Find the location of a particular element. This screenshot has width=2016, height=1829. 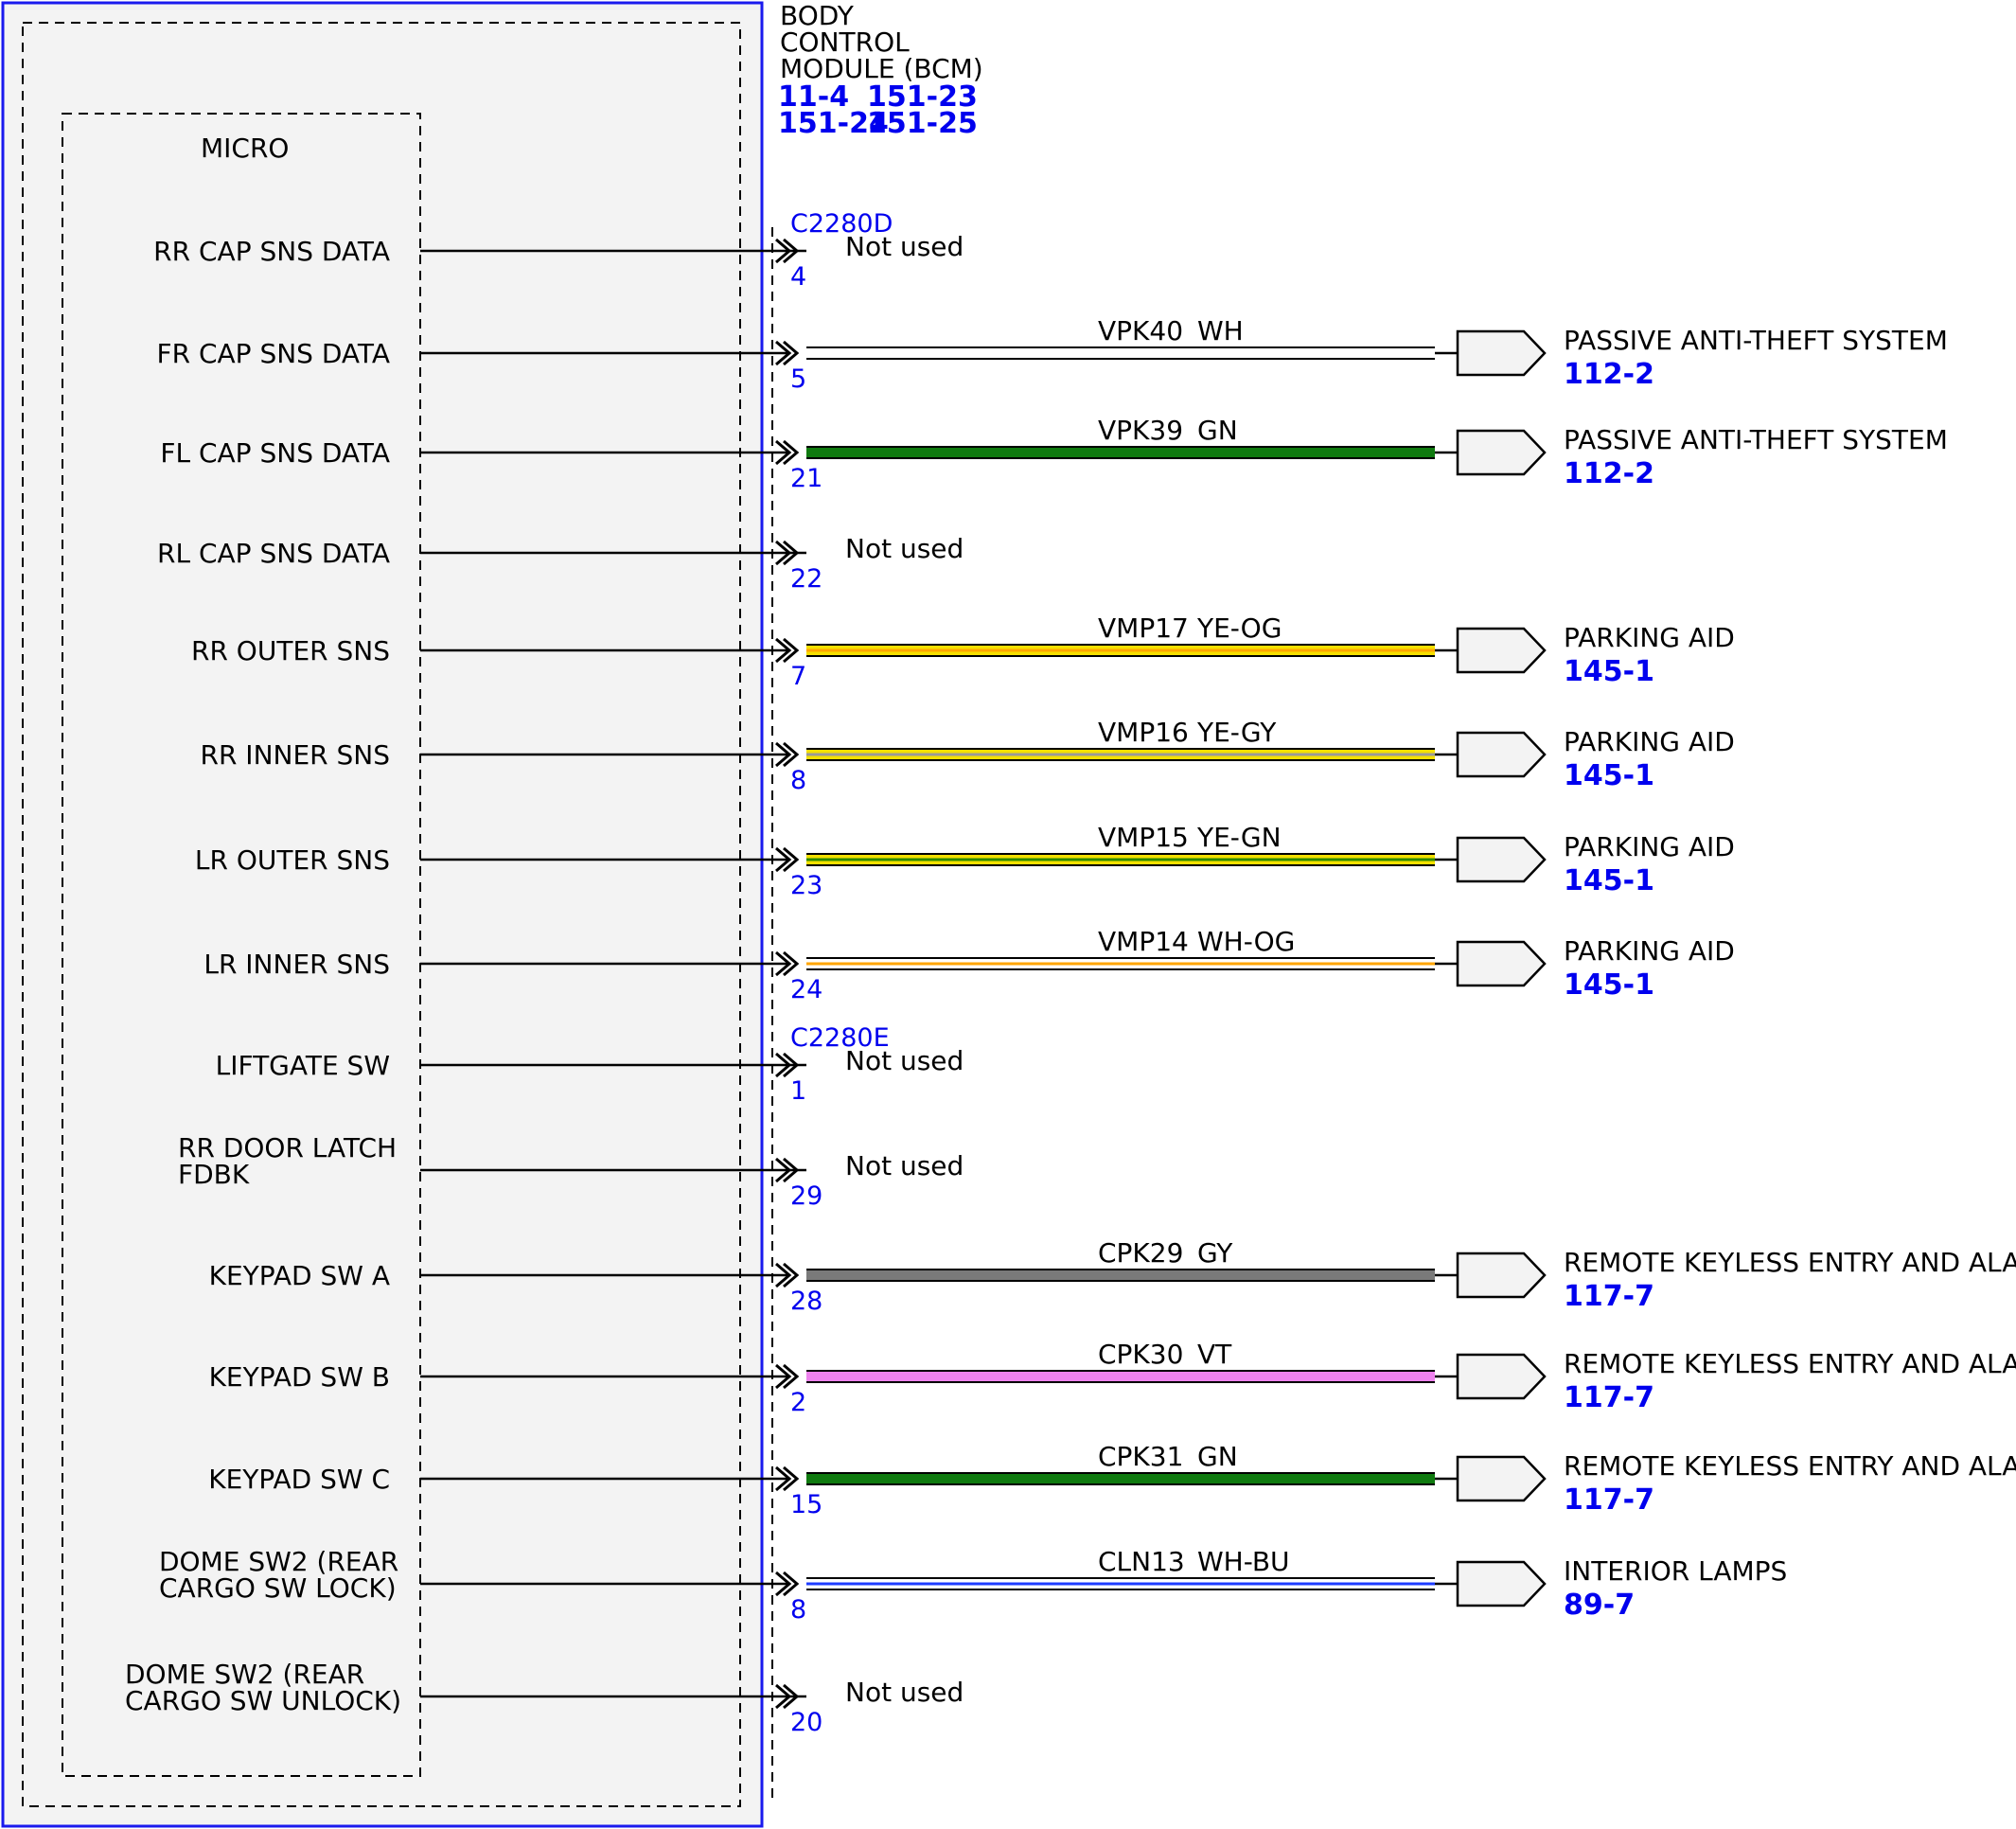

pin-number: 21 is located at coordinates (806, 478).